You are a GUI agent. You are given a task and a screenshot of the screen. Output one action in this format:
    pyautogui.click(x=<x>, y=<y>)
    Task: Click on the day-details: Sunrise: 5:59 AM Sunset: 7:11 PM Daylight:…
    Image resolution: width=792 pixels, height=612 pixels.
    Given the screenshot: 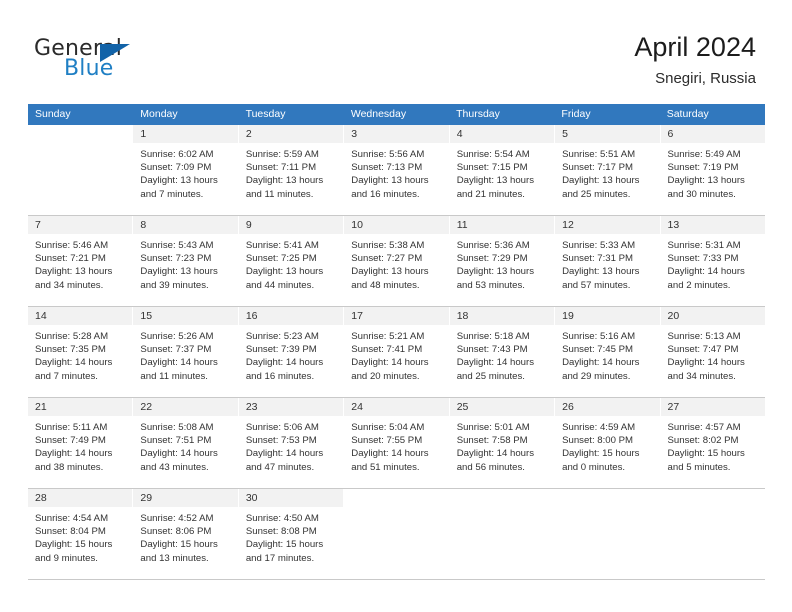 What is the action you would take?
    pyautogui.click(x=291, y=172)
    